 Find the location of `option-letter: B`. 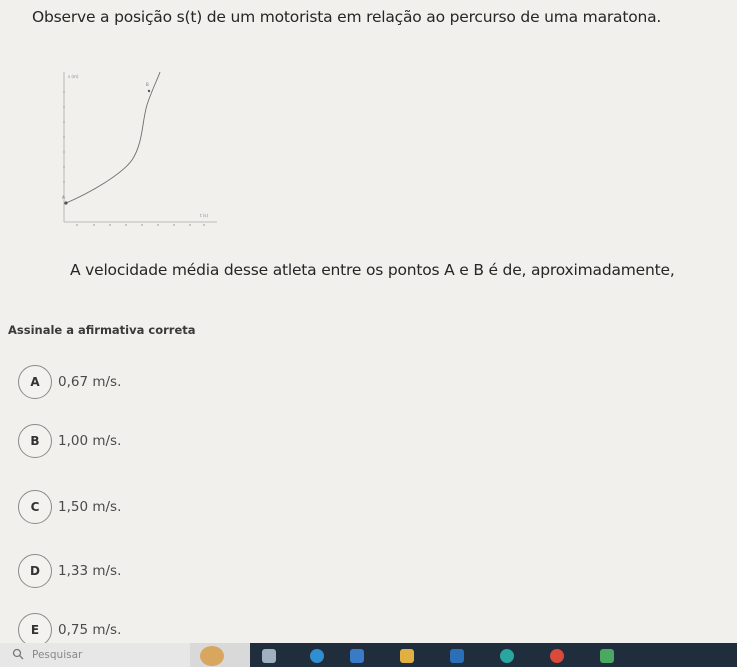

option-letter: B is located at coordinates (35, 441).